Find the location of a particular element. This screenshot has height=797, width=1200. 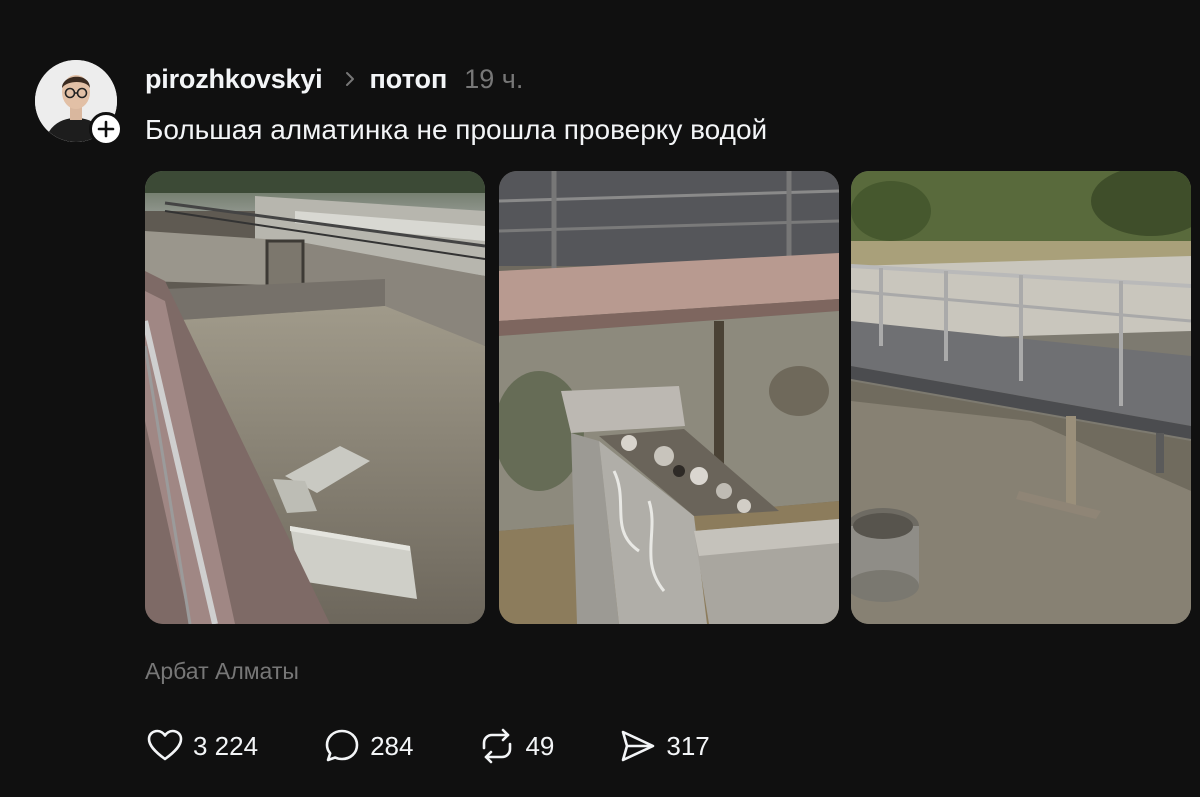

post-header: pirozhkovskyi потоп 19 ч. is located at coordinates (334, 79).